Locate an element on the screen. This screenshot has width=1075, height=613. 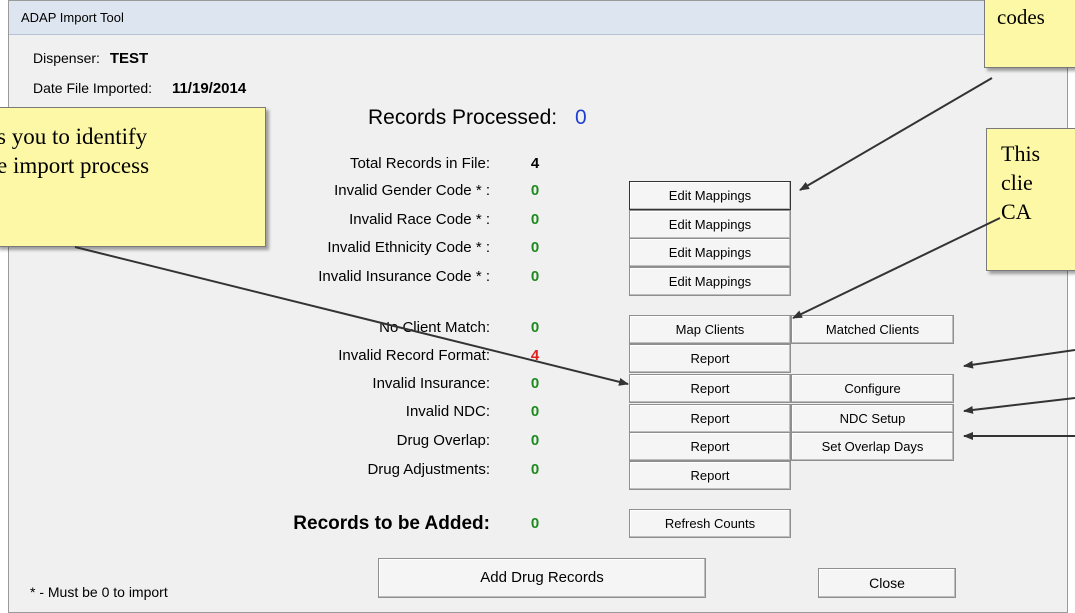
dispenser-label-text: Dispenser: is located at coordinates (66, 58).